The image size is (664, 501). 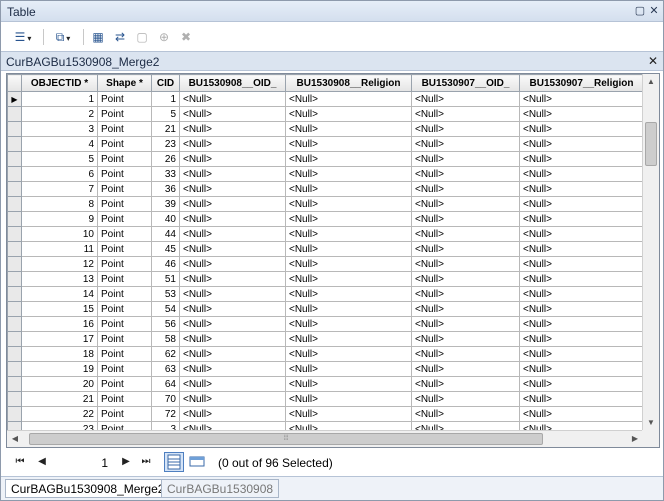 I want to click on column-header: BU1530907__Religion, so click(x=581, y=83).